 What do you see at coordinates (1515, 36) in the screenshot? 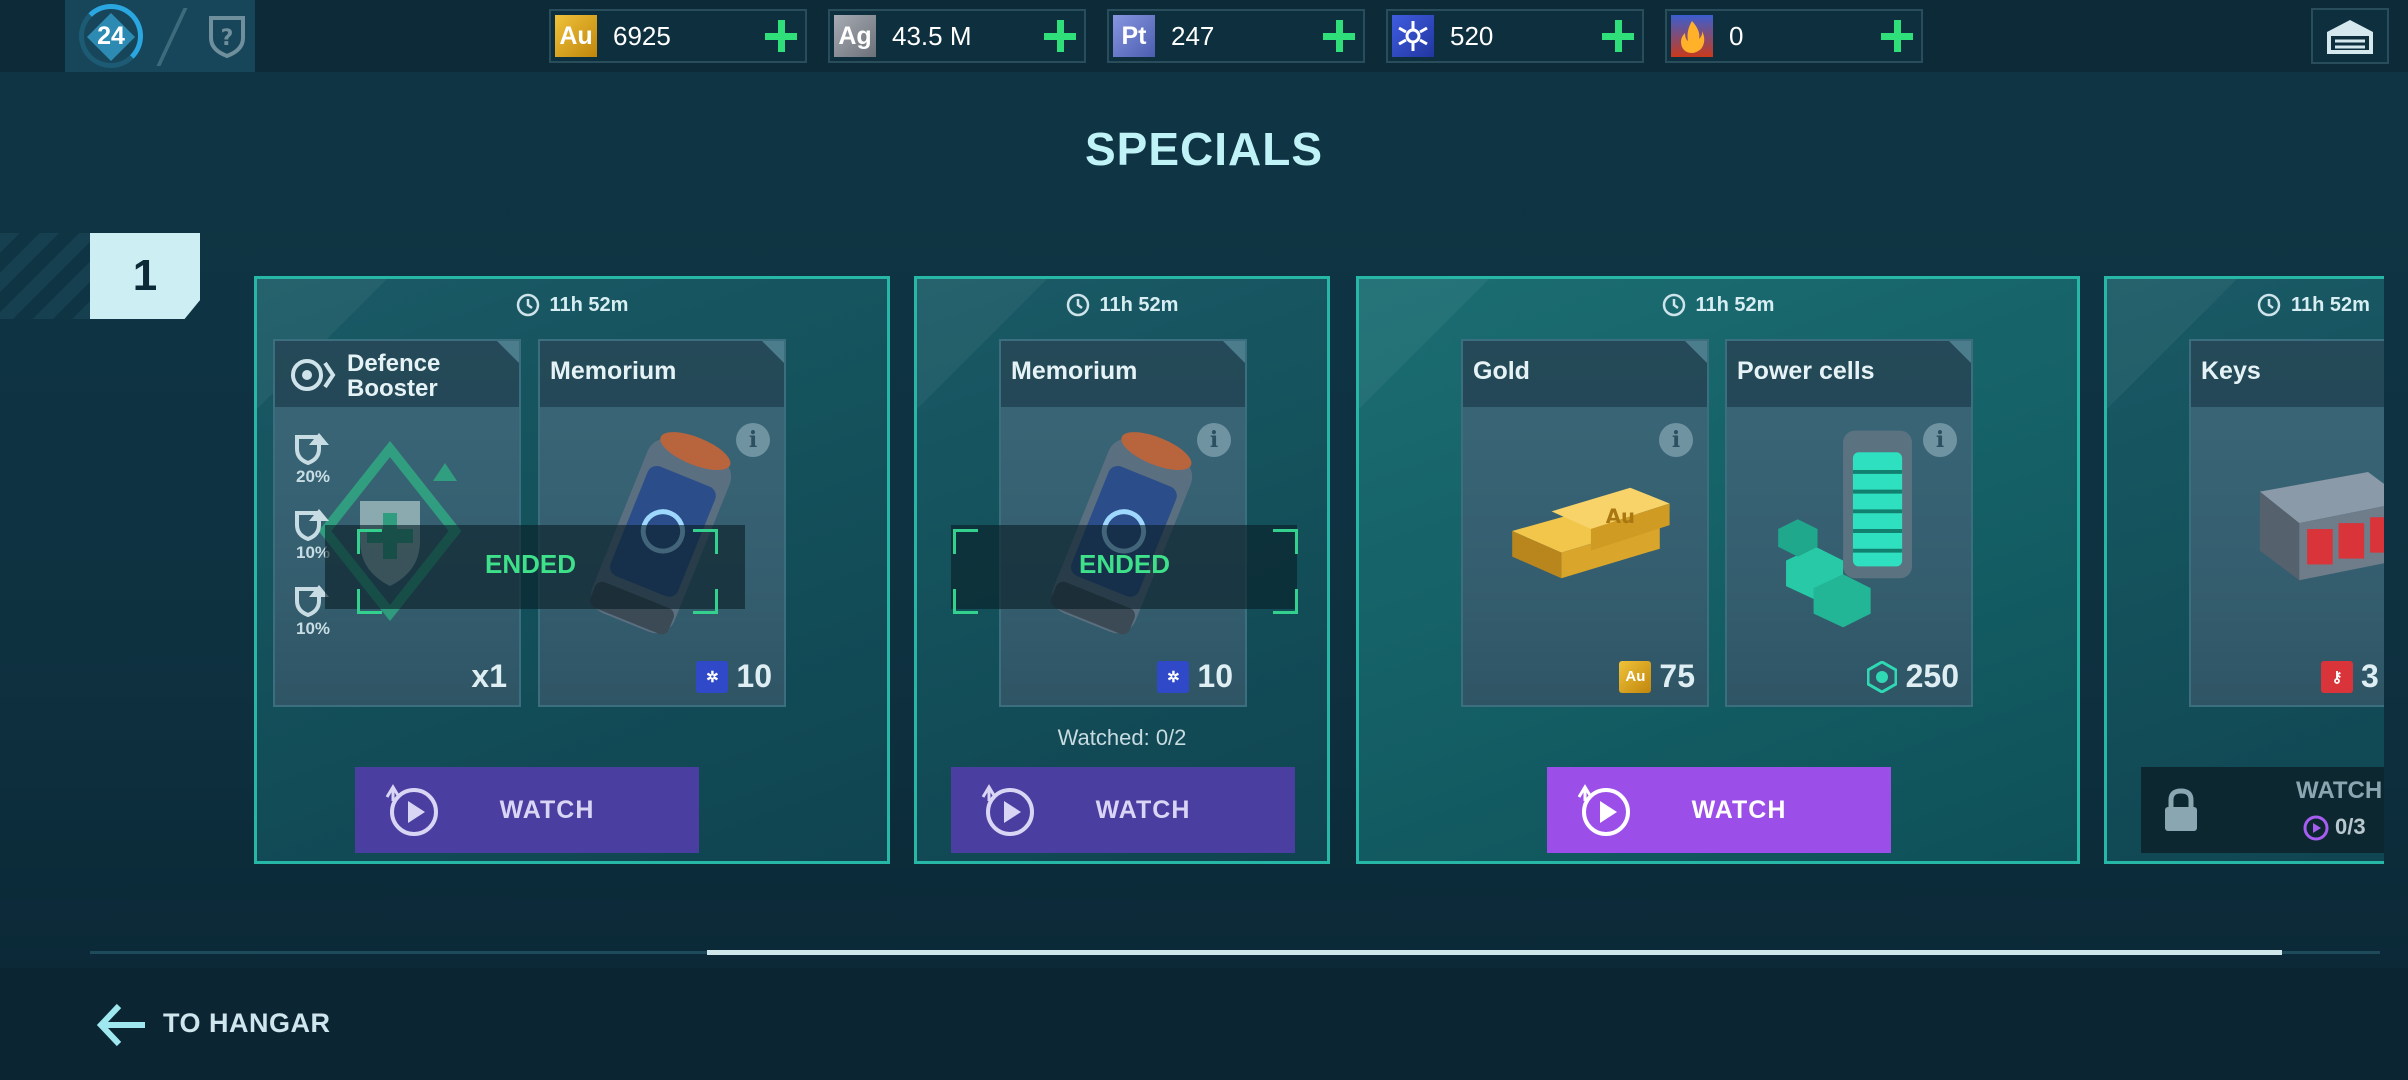
I see `resource-memorium: 520` at bounding box center [1515, 36].